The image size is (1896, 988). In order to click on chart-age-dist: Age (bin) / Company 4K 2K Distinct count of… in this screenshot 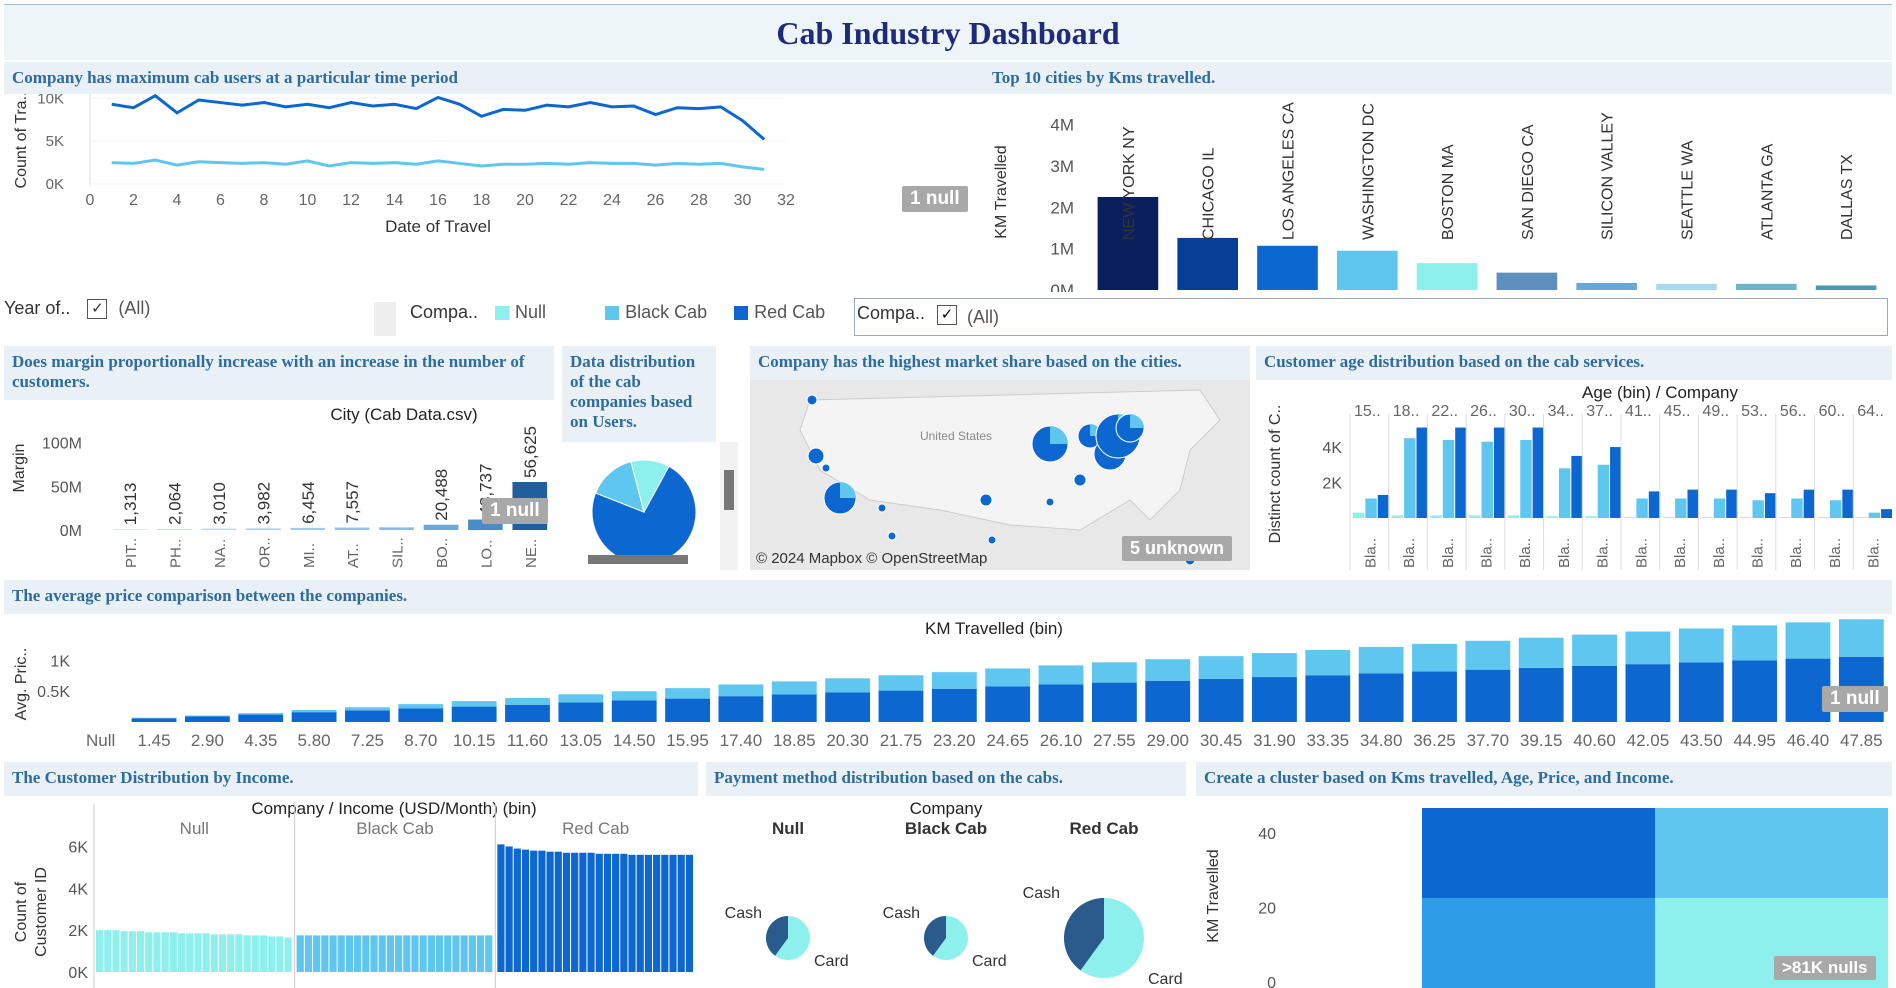, I will do `click(1574, 475)`.